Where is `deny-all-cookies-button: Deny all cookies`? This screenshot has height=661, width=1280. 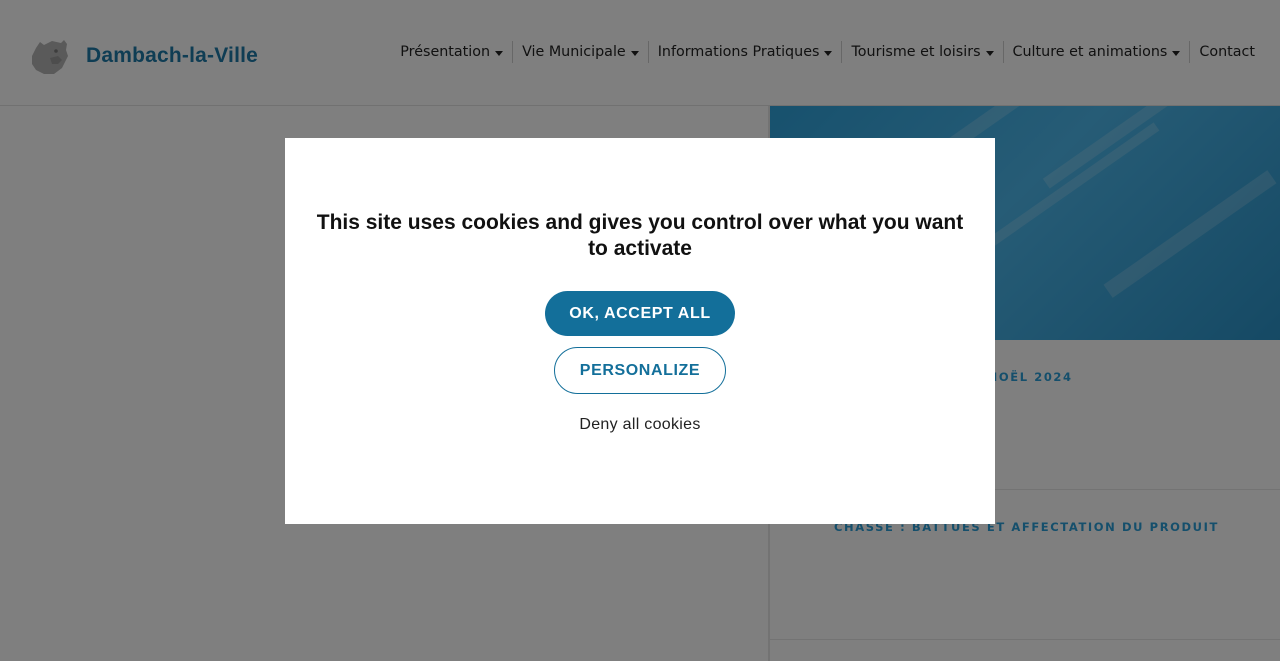 deny-all-cookies-button: Deny all cookies is located at coordinates (640, 425).